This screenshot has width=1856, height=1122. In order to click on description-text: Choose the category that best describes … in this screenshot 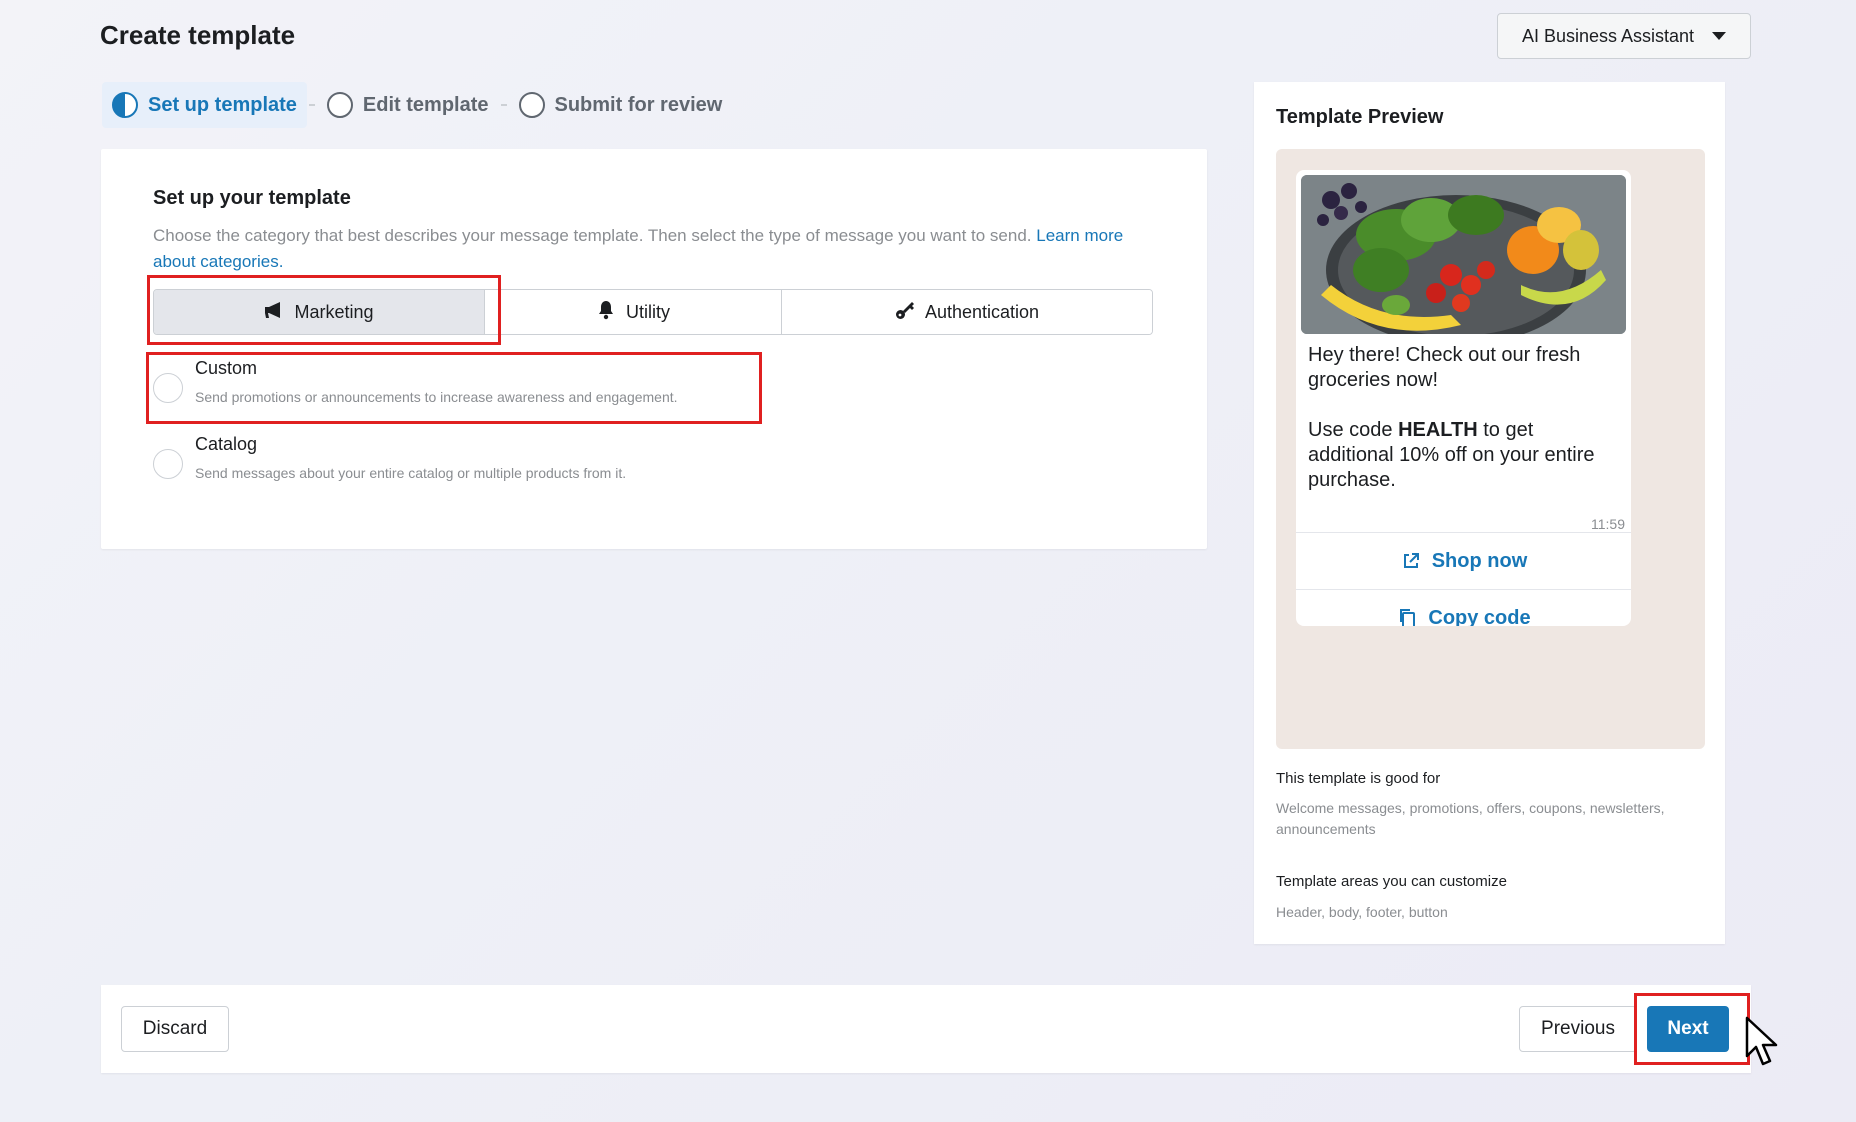, I will do `click(595, 235)`.